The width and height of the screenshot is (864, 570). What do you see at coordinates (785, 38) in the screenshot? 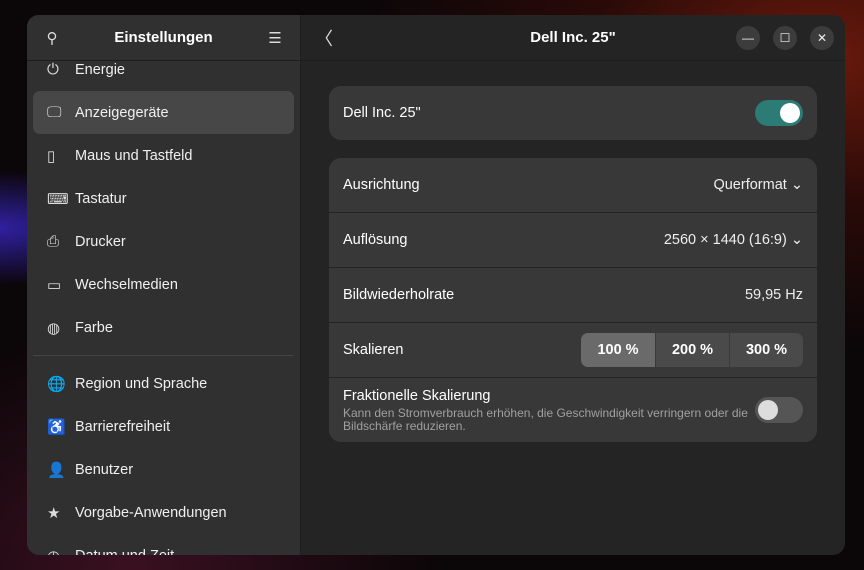
I see `maximize-button: ☐` at bounding box center [785, 38].